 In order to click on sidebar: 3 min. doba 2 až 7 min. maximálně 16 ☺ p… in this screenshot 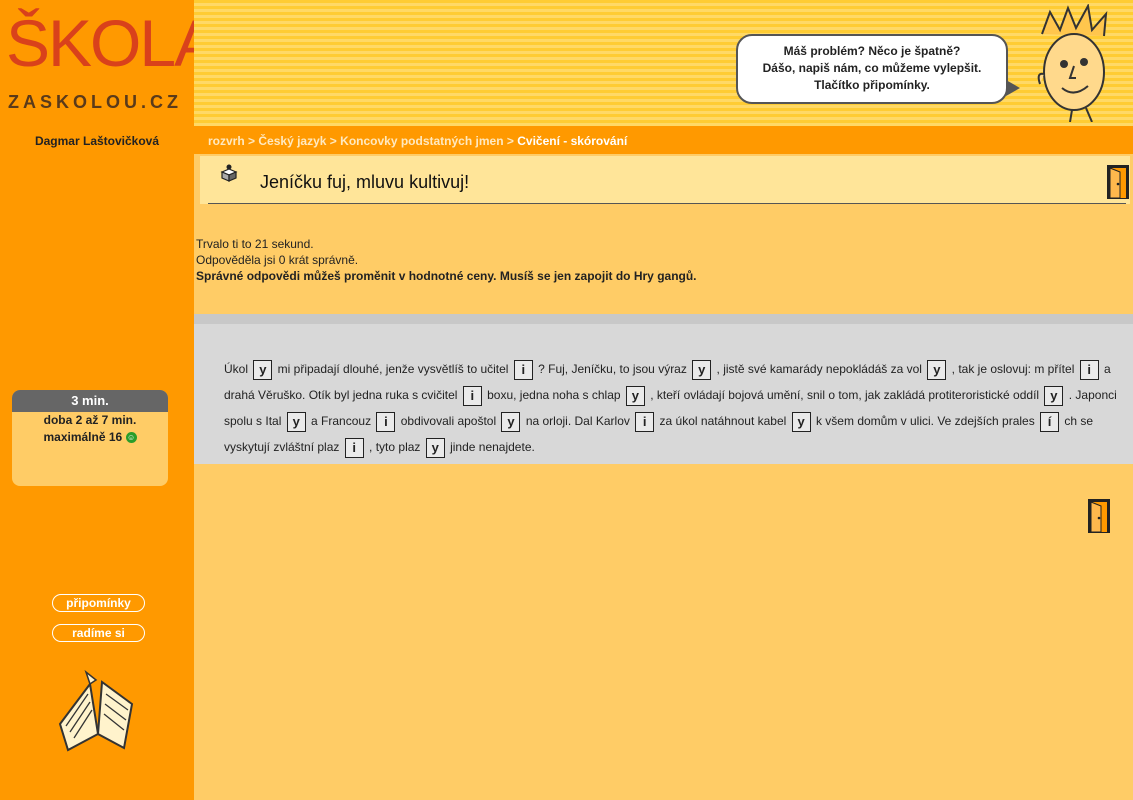, I will do `click(97, 477)`.